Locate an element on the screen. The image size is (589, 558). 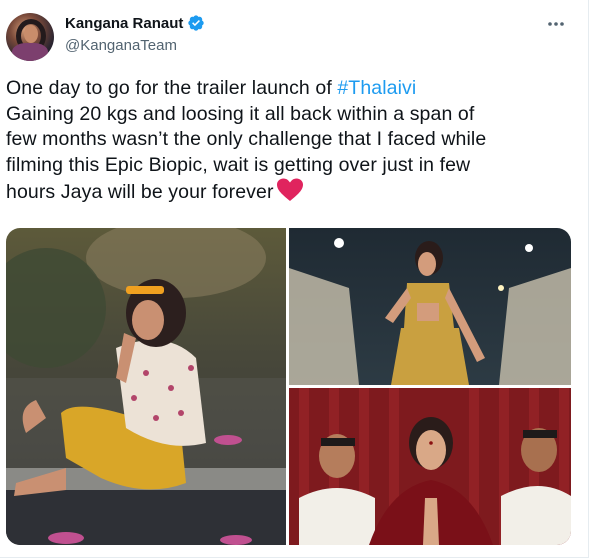
hashtag-link: #Thalaivi is located at coordinates (376, 88).